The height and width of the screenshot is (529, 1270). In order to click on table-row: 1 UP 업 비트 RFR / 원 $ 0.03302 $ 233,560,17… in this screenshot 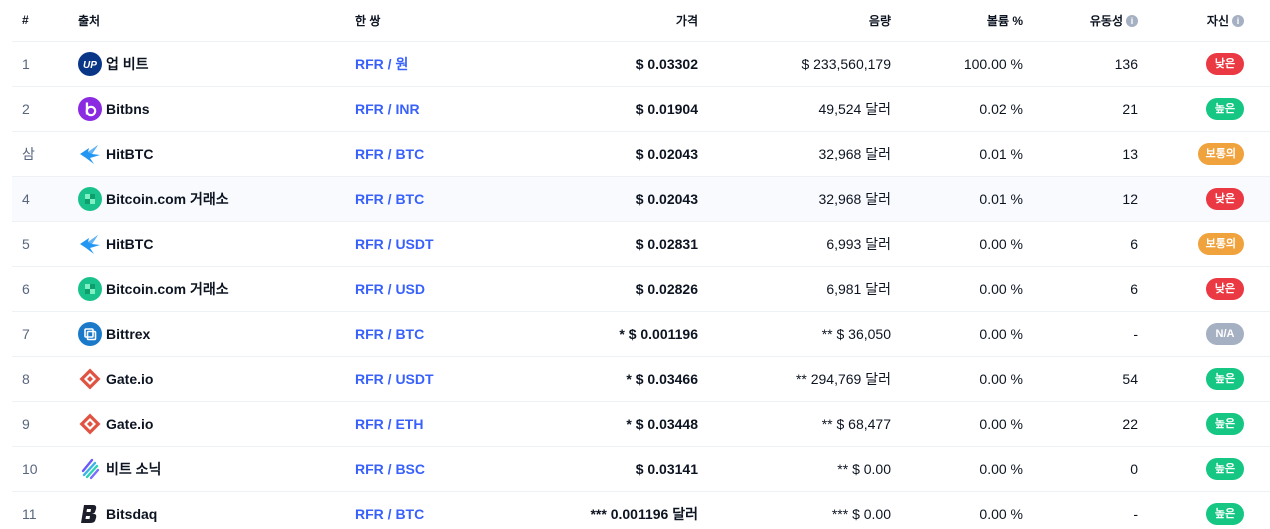, I will do `click(641, 64)`.